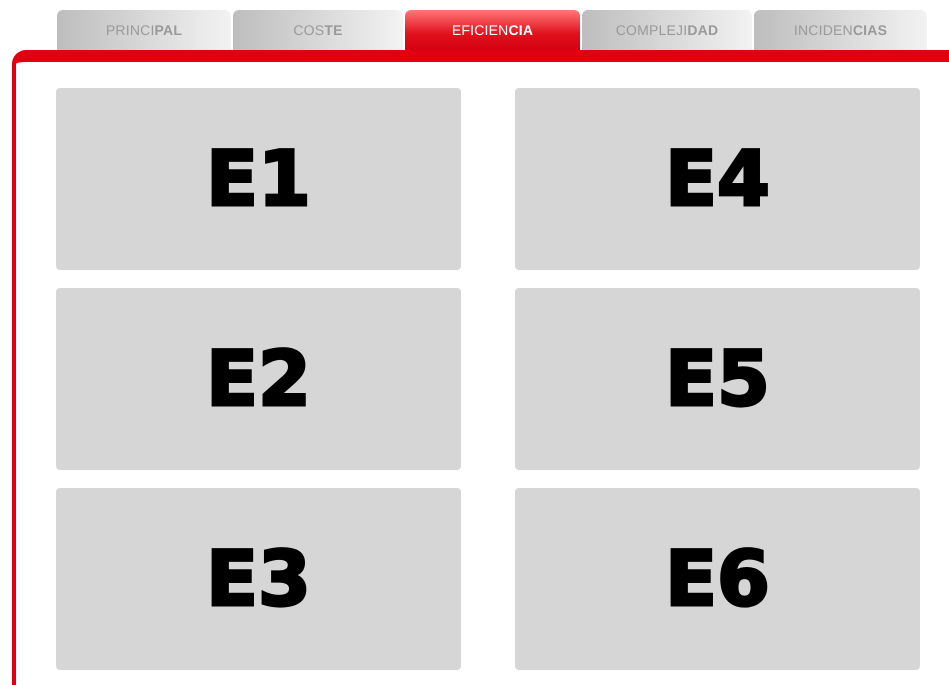 The image size is (949, 685). What do you see at coordinates (258, 579) in the screenshot?
I see `tile: E3` at bounding box center [258, 579].